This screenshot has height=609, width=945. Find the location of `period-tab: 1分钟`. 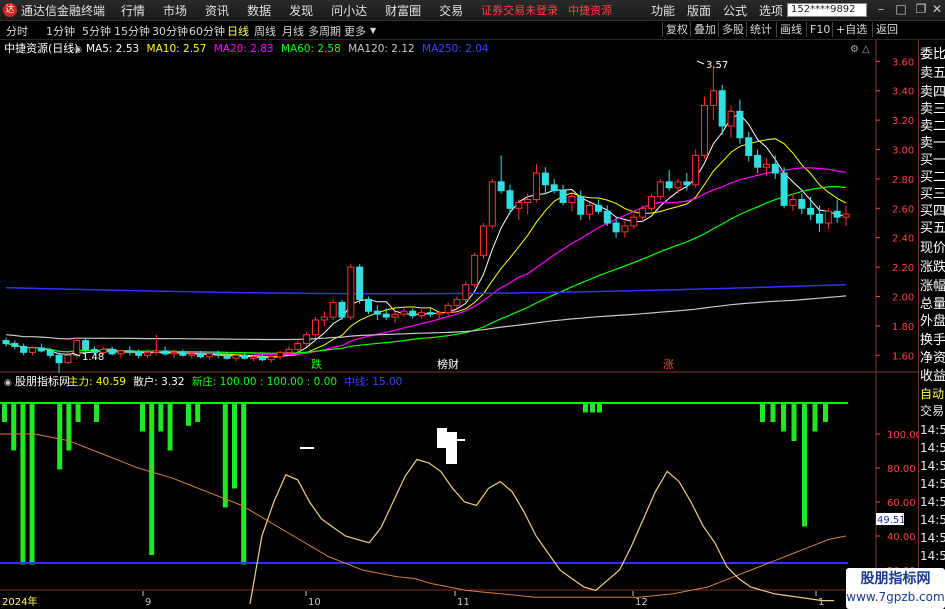

period-tab: 1分钟 is located at coordinates (60, 31).